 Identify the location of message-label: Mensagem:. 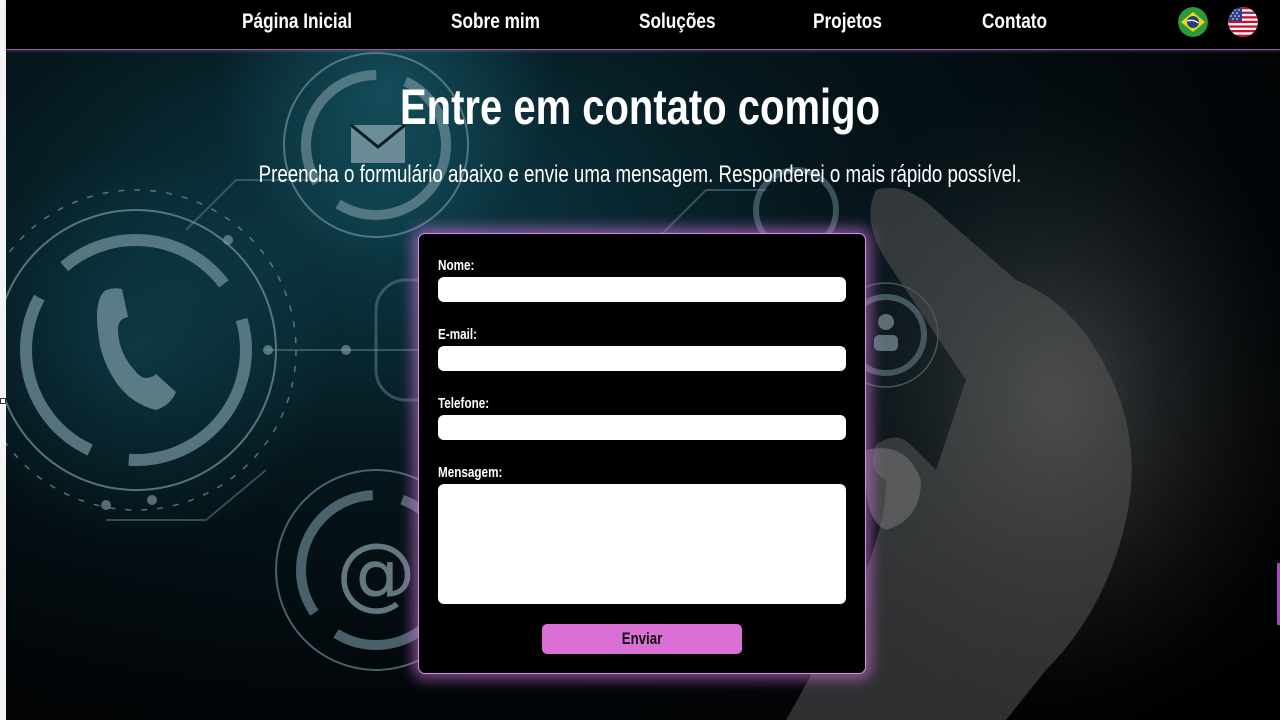
(470, 472).